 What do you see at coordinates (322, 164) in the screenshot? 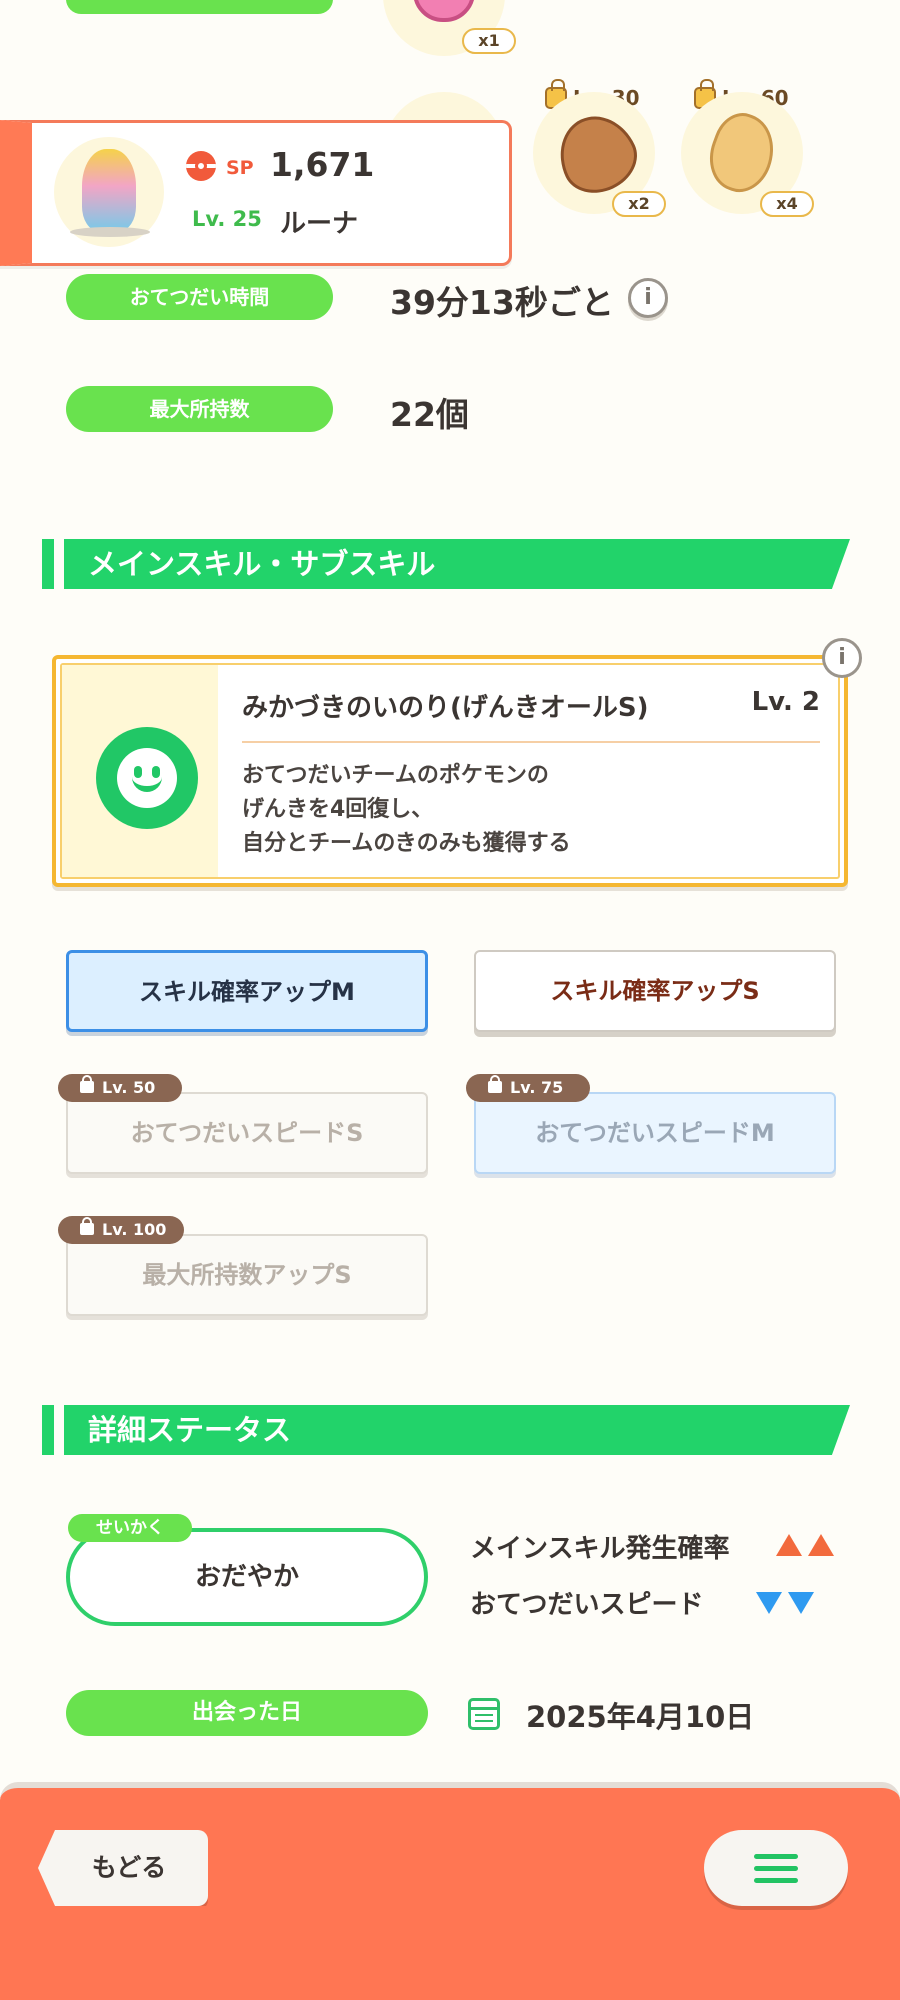
I see `sp-value: 1,671` at bounding box center [322, 164].